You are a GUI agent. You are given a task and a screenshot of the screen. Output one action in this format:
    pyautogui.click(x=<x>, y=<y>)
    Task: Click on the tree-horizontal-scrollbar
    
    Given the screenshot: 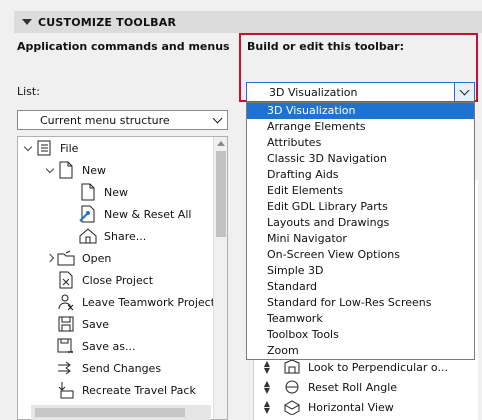 What is the action you would take?
    pyautogui.click(x=121, y=412)
    